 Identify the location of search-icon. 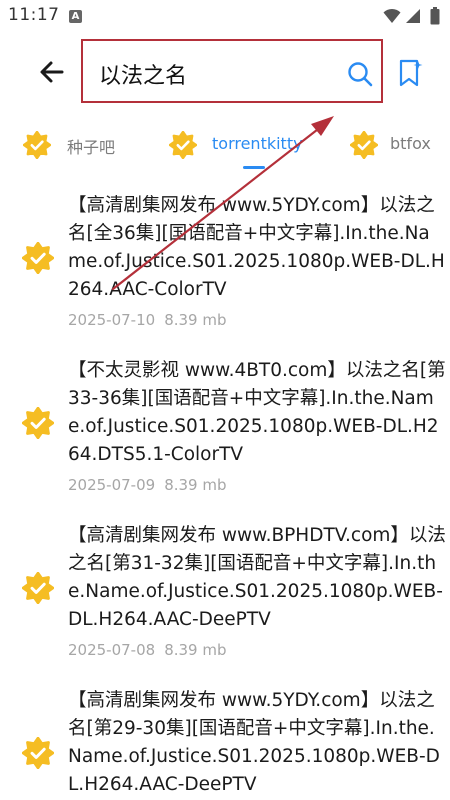
(360, 74).